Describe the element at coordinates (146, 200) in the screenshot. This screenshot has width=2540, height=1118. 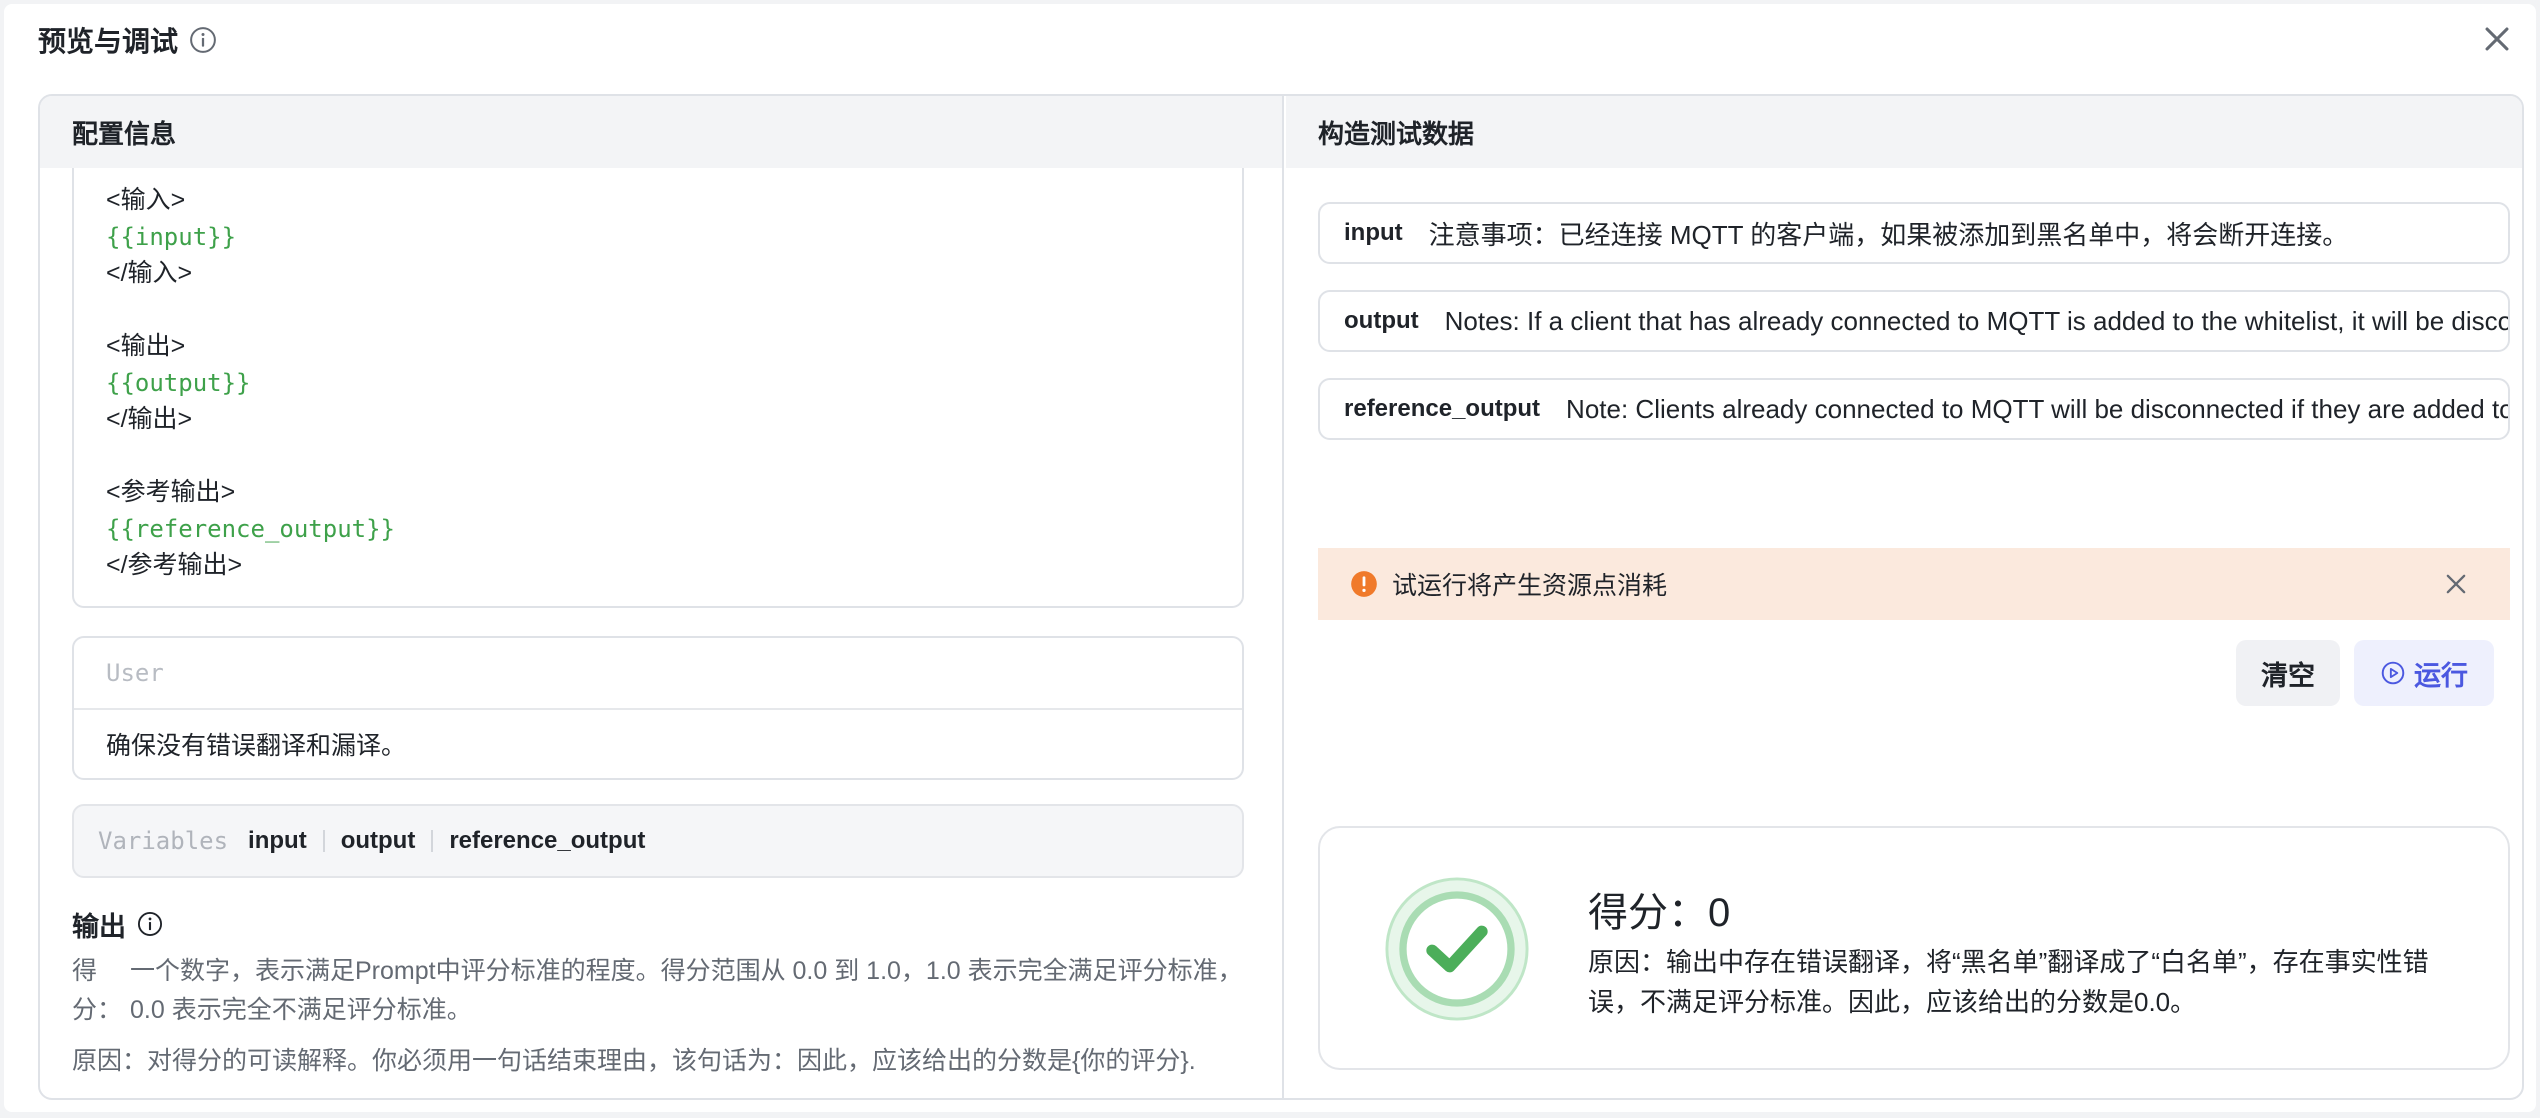
I see `template-tag-line: <输入>` at that location.